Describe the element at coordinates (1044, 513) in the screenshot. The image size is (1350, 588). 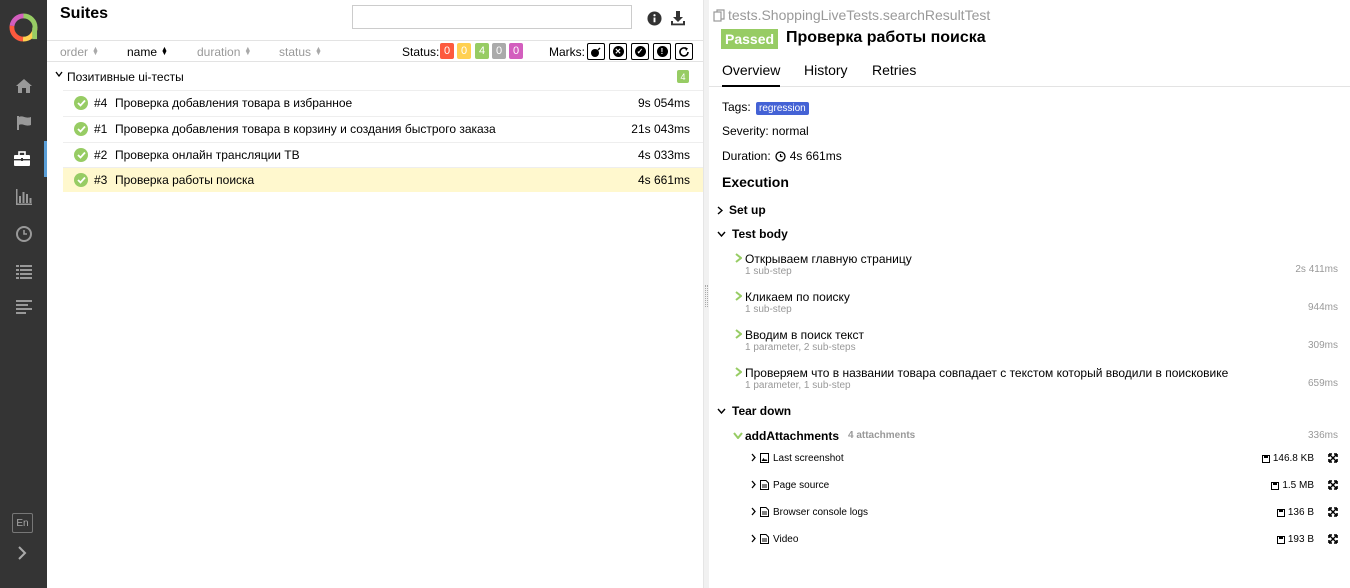
I see `attachment-row: Browser console logs 136 B` at that location.